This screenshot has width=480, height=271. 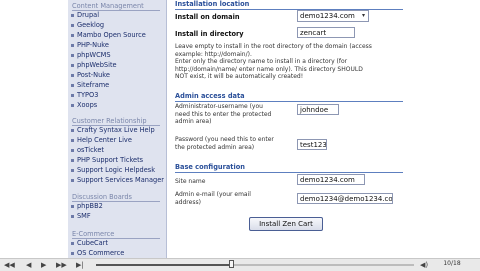 I want to click on domain-select-value: demo1234.com, so click(x=327, y=16).